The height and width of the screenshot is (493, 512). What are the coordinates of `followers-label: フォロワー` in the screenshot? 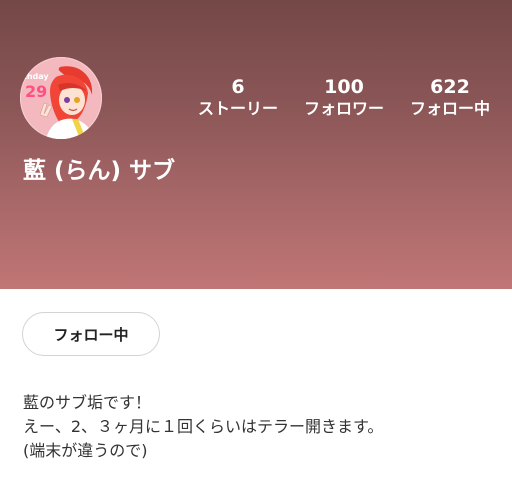 It's located at (343, 108).